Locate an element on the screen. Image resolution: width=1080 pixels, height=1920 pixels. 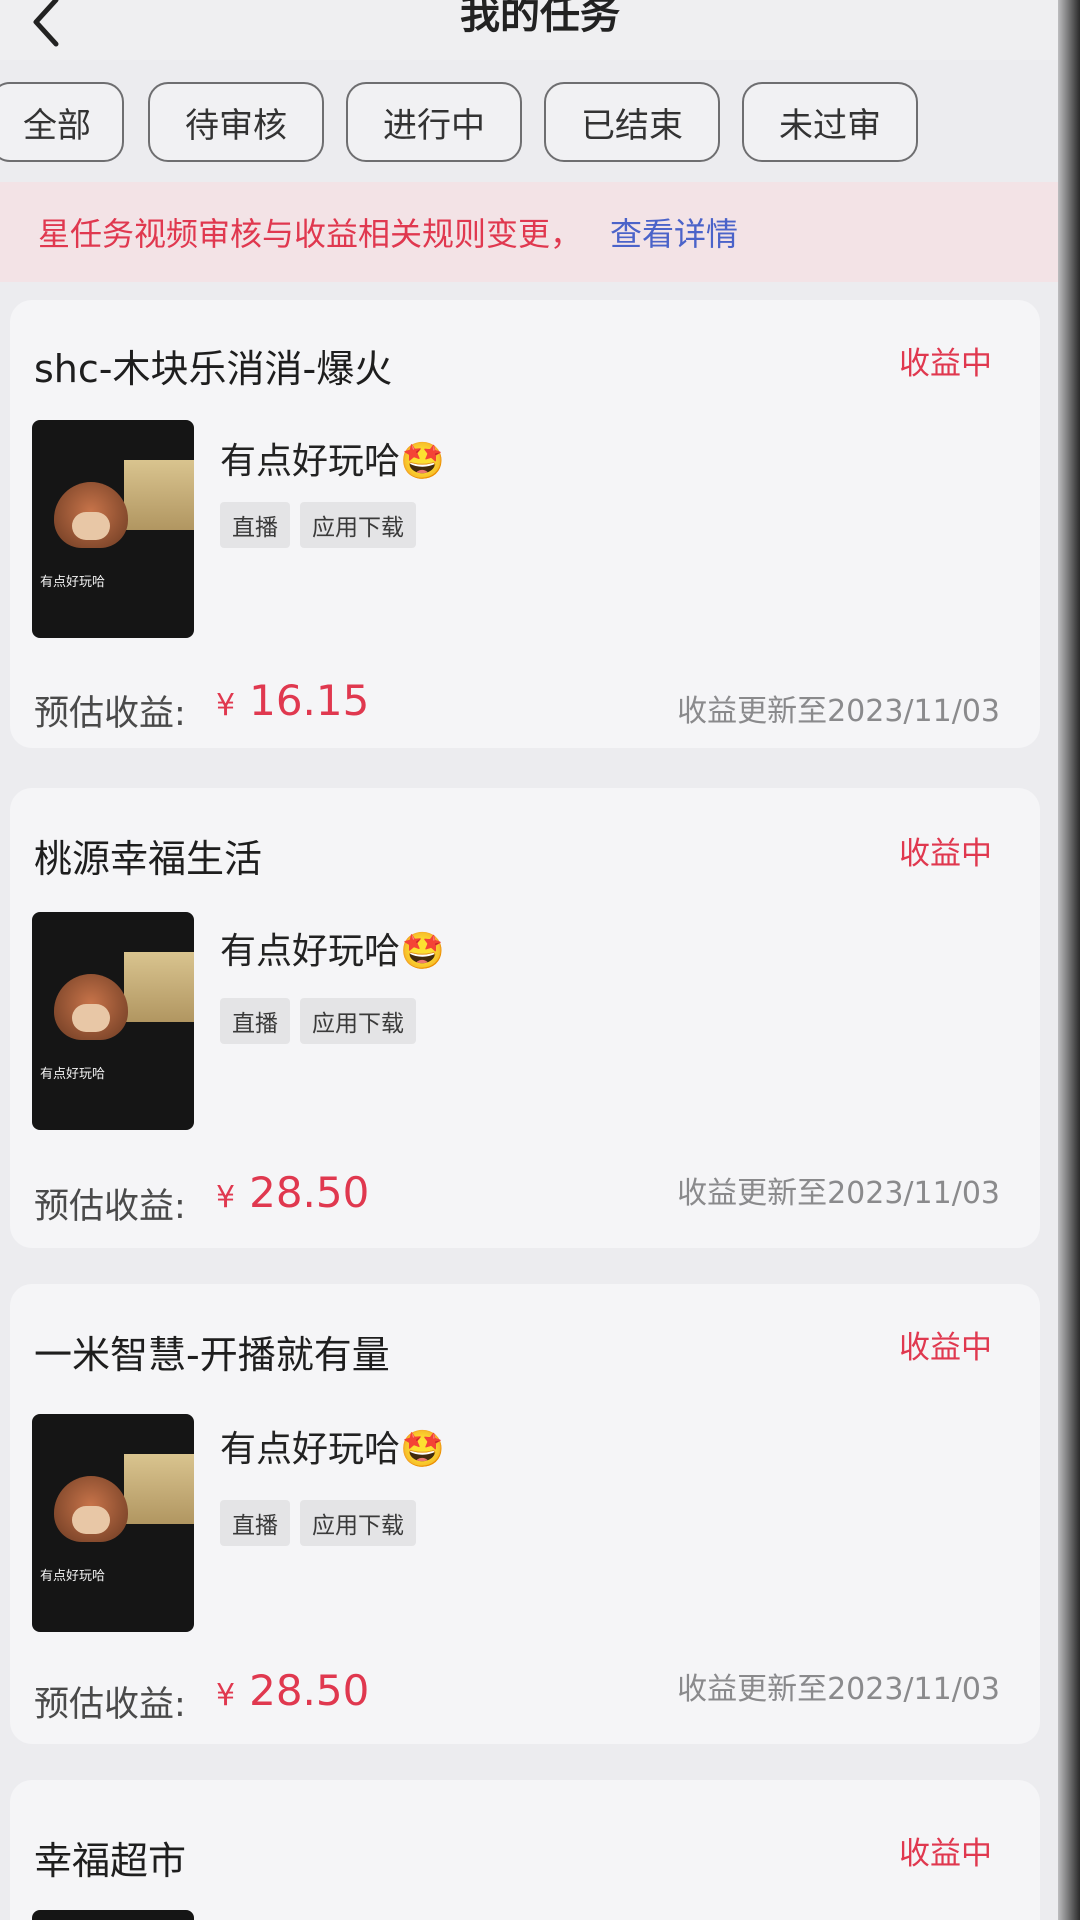
view-details-link: 查看详情 is located at coordinates (674, 232).